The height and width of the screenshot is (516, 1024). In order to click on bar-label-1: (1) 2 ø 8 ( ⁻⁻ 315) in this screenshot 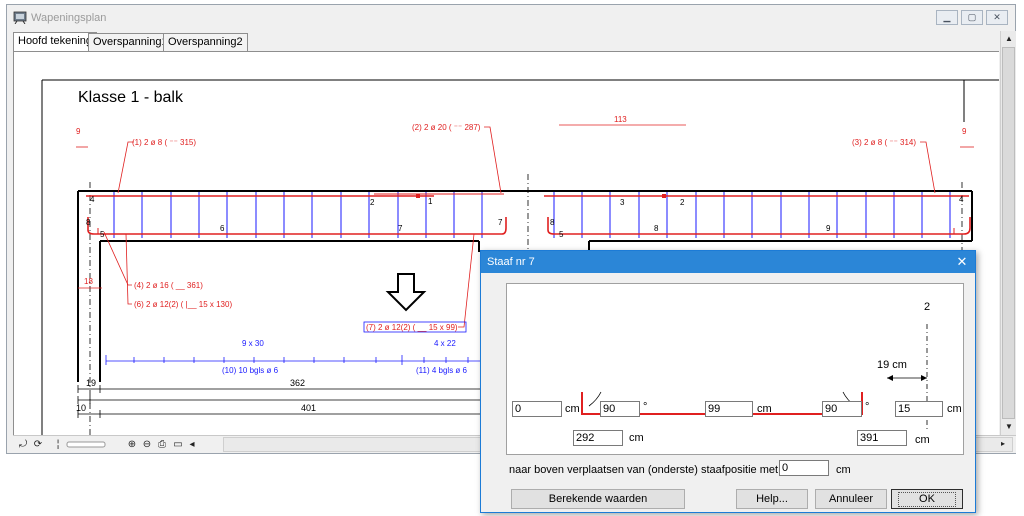, I will do `click(164, 142)`.